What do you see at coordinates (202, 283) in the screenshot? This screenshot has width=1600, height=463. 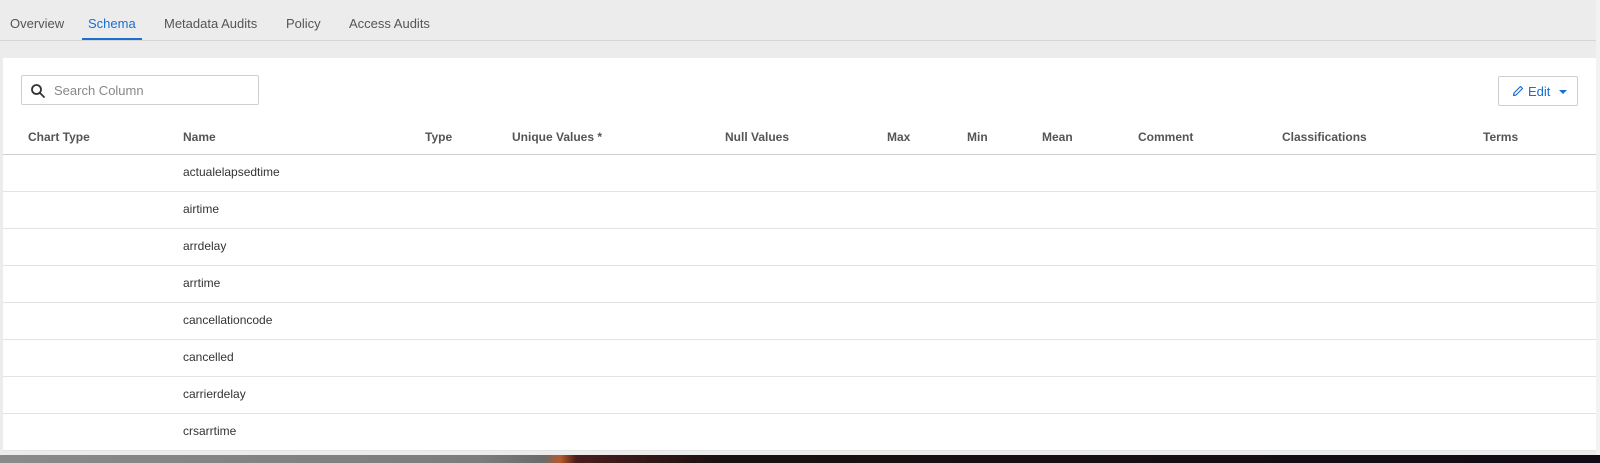 I see `column-name: arrtime` at bounding box center [202, 283].